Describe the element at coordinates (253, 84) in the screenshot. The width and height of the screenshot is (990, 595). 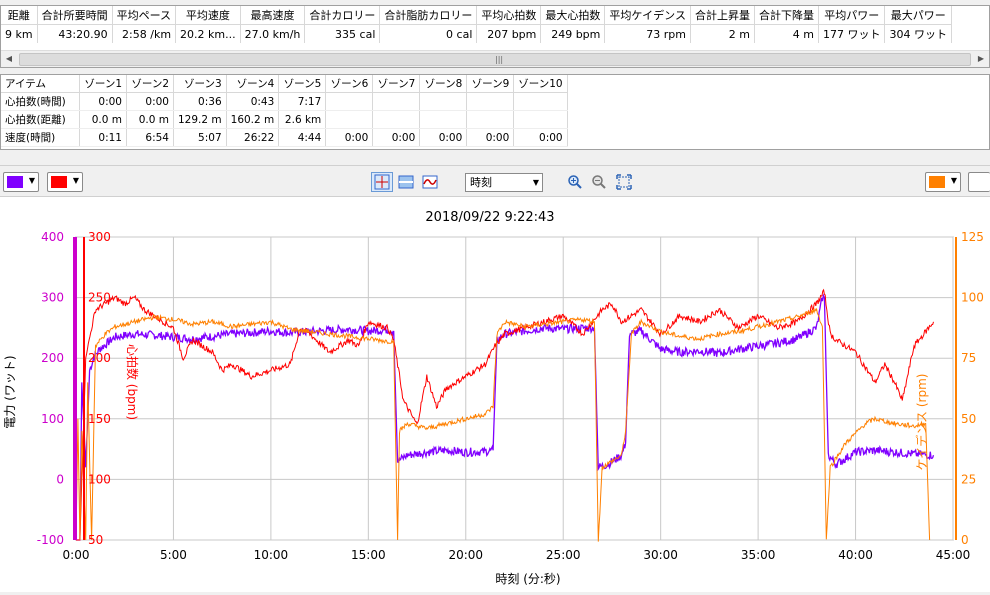
I see `zone-col-header: ゾーン4` at that location.